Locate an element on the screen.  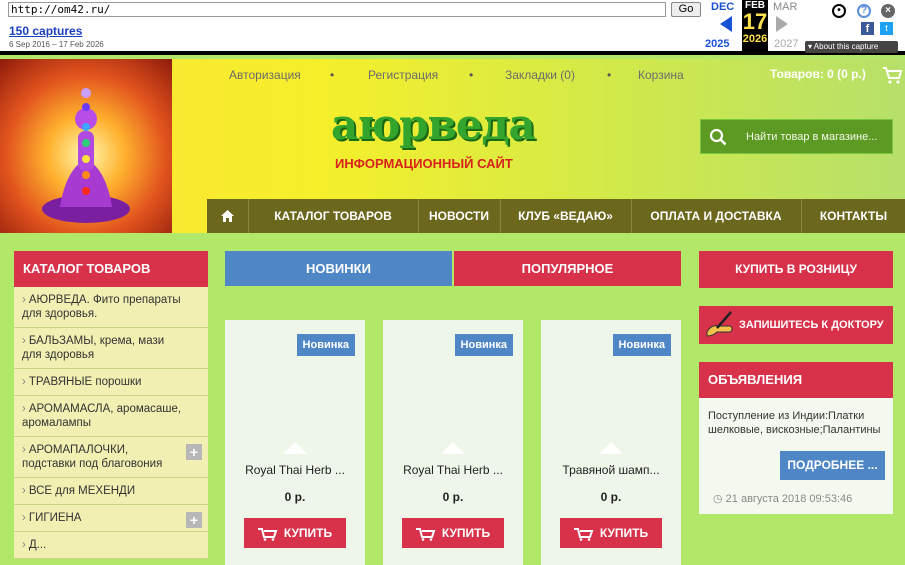
writing-hand-icon is located at coordinates (719, 324).